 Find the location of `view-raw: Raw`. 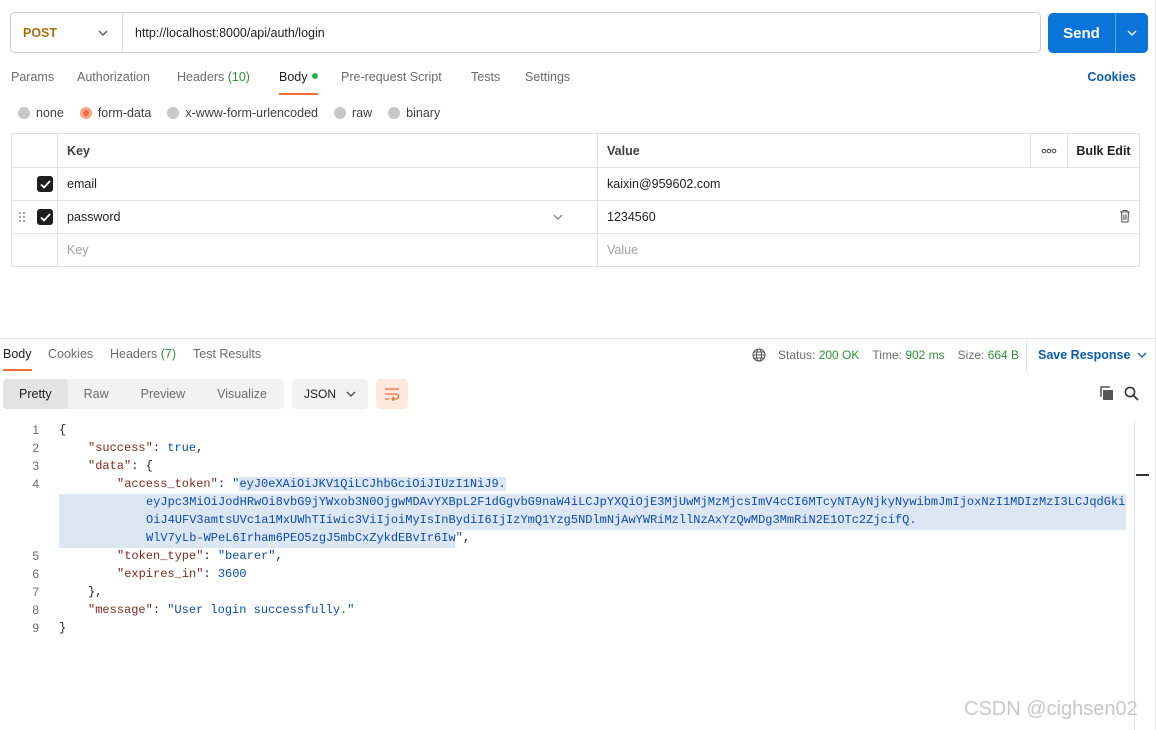

view-raw: Raw is located at coordinates (96, 394).